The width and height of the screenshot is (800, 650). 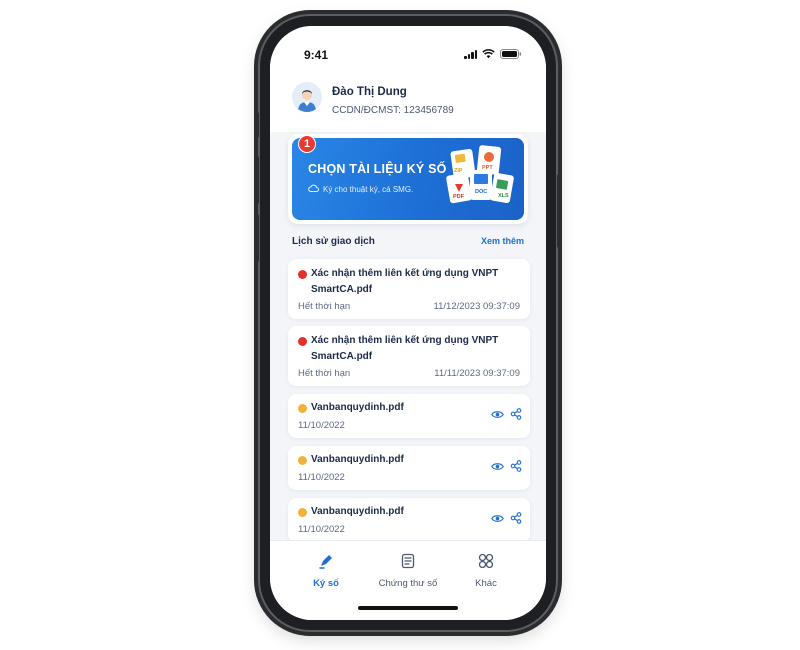 I want to click on cellular-signal-icon, so click(x=470, y=54).